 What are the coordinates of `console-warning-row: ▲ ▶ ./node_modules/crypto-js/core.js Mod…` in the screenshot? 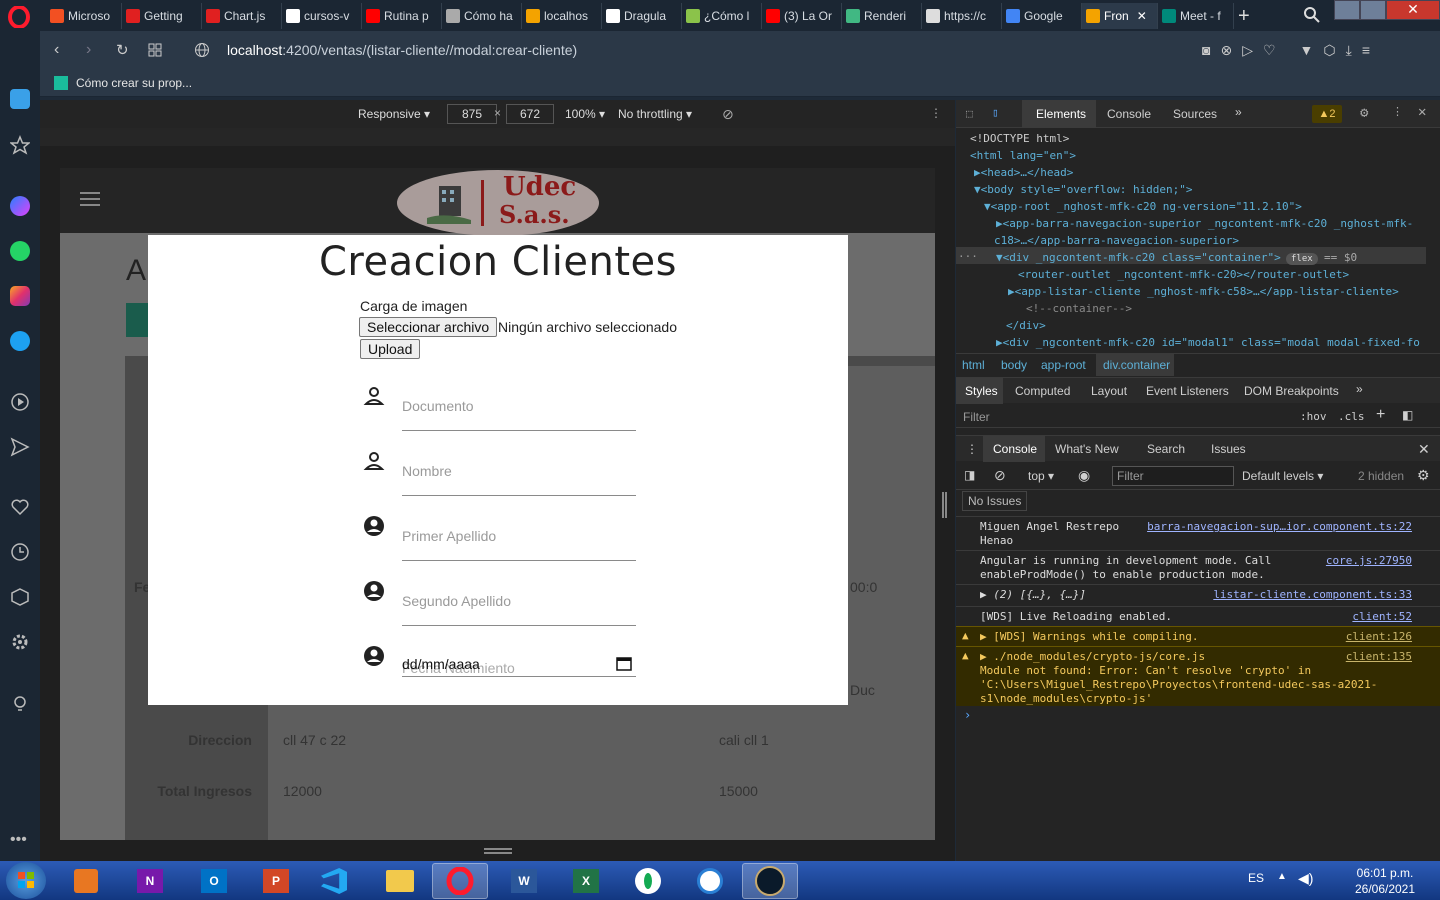 It's located at (1198, 676).